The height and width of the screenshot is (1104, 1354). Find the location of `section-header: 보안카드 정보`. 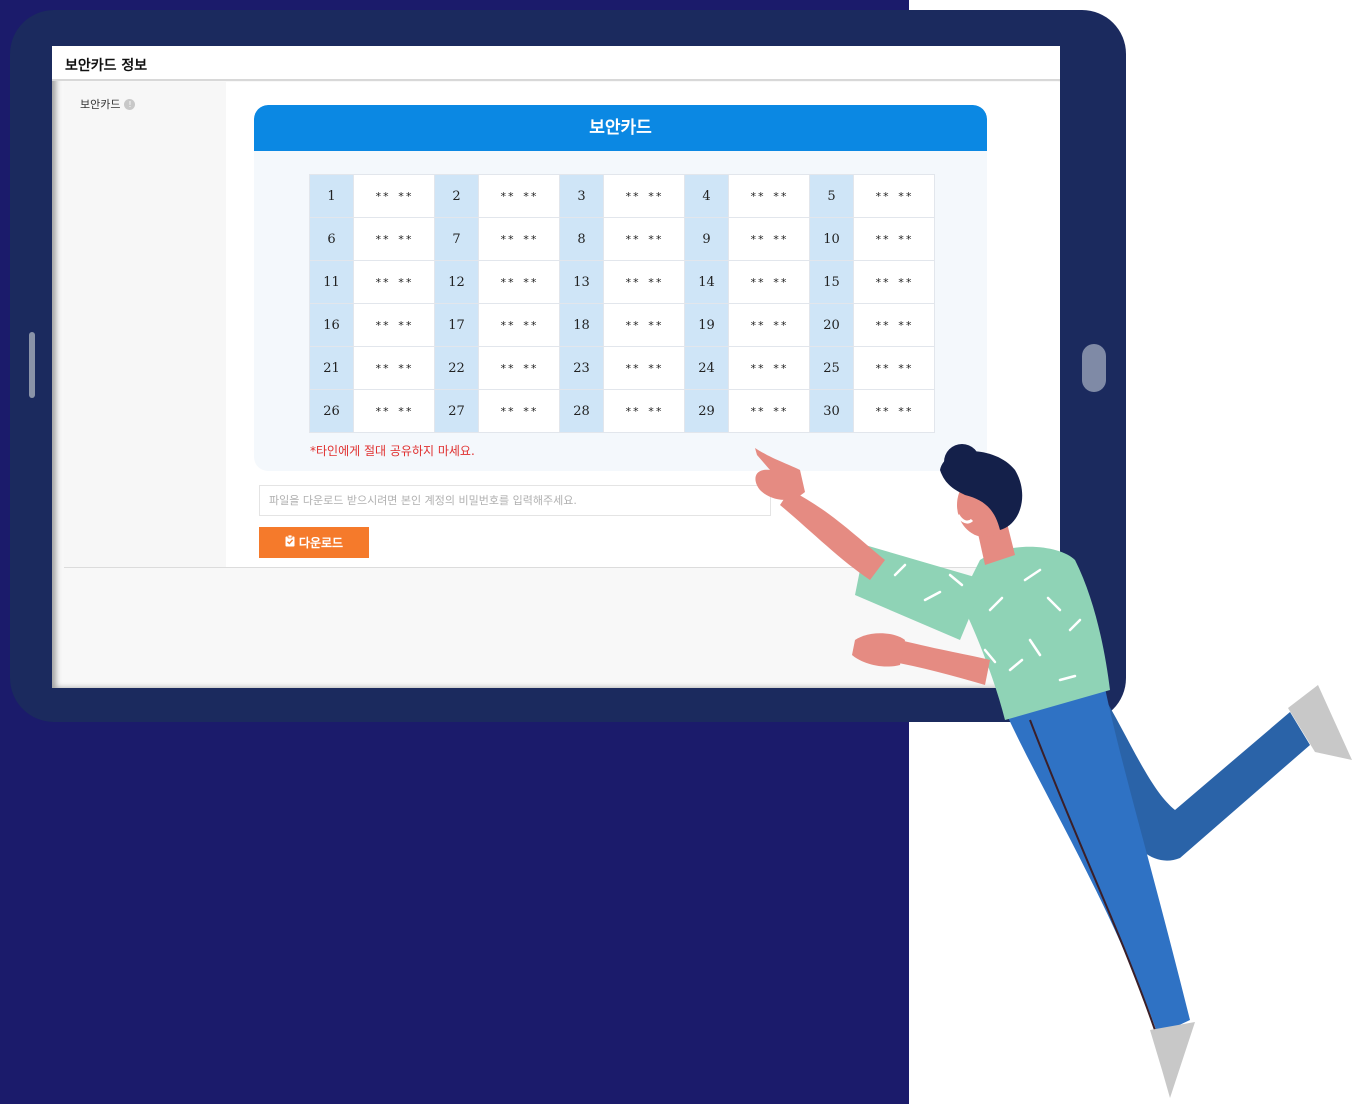

section-header: 보안카드 정보 is located at coordinates (556, 63).